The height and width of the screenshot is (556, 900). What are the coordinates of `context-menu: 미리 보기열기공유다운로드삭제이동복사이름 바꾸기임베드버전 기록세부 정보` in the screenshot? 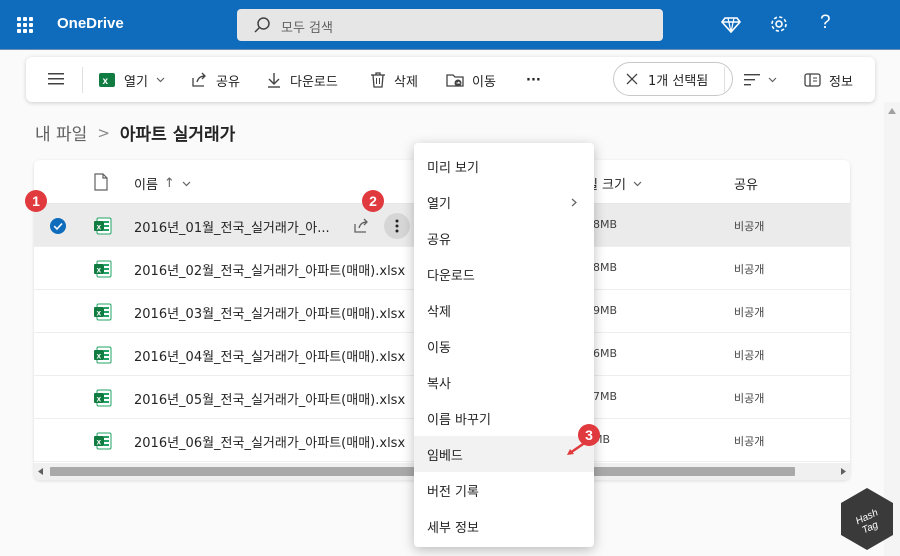 It's located at (504, 345).